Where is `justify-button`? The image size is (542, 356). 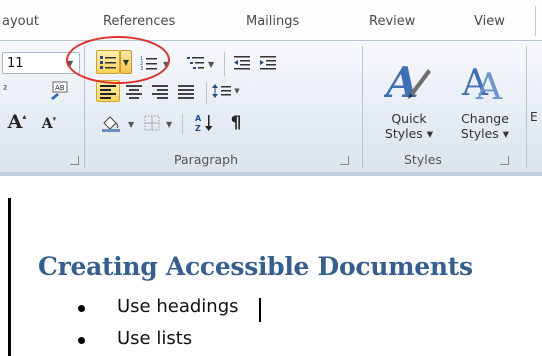 justify-button is located at coordinates (186, 91).